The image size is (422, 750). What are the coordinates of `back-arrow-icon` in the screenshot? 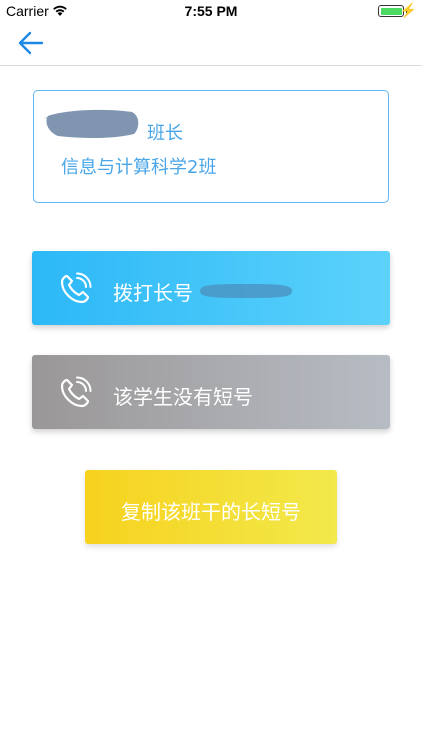 It's located at (31, 43).